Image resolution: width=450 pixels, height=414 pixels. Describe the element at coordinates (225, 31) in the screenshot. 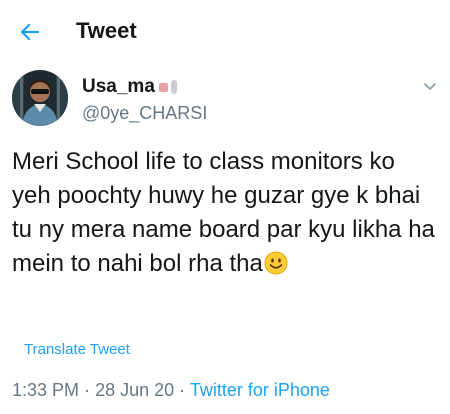

I see `header: Tweet` at that location.